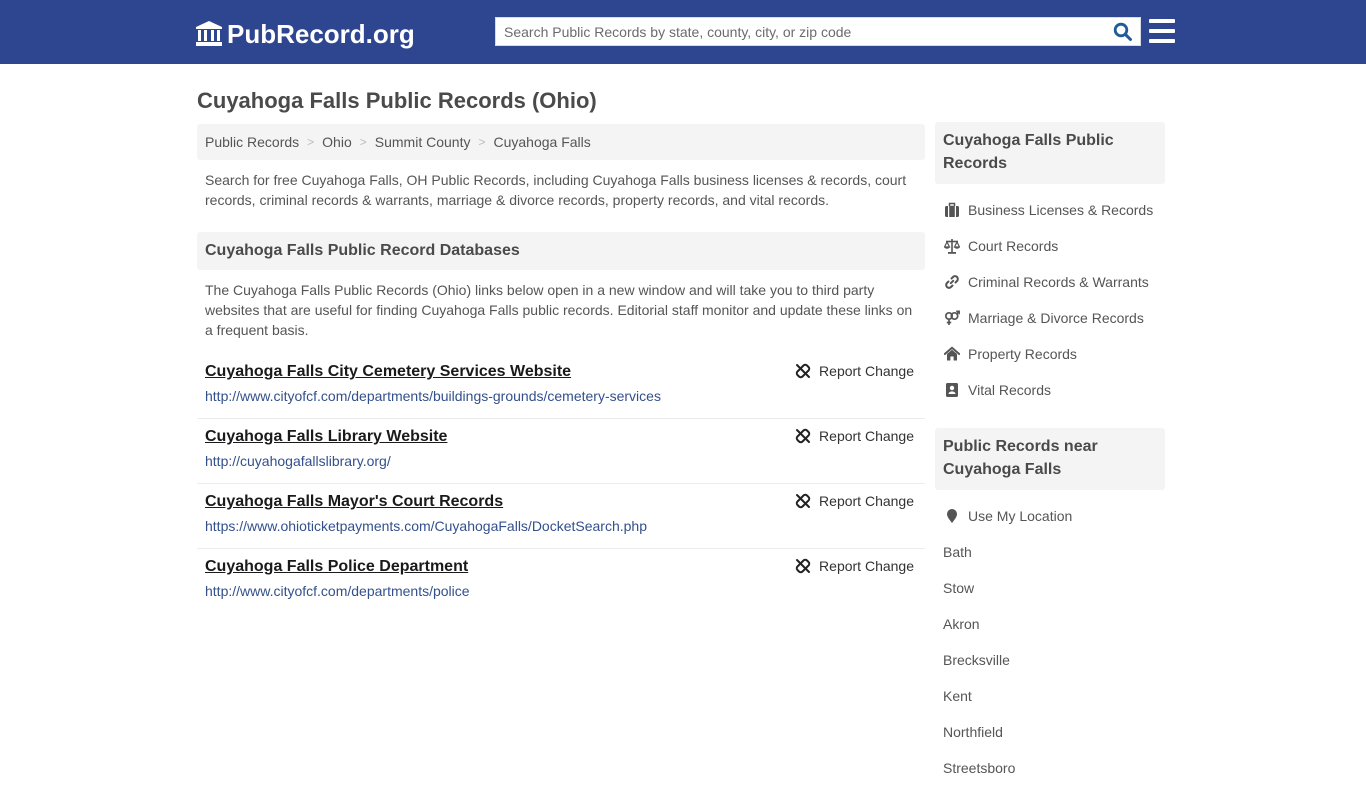 Image resolution: width=1366 pixels, height=786 pixels. Describe the element at coordinates (541, 142) in the screenshot. I see `breadcrumb-cuyahoga-falls: Cuyahoga Falls` at that location.